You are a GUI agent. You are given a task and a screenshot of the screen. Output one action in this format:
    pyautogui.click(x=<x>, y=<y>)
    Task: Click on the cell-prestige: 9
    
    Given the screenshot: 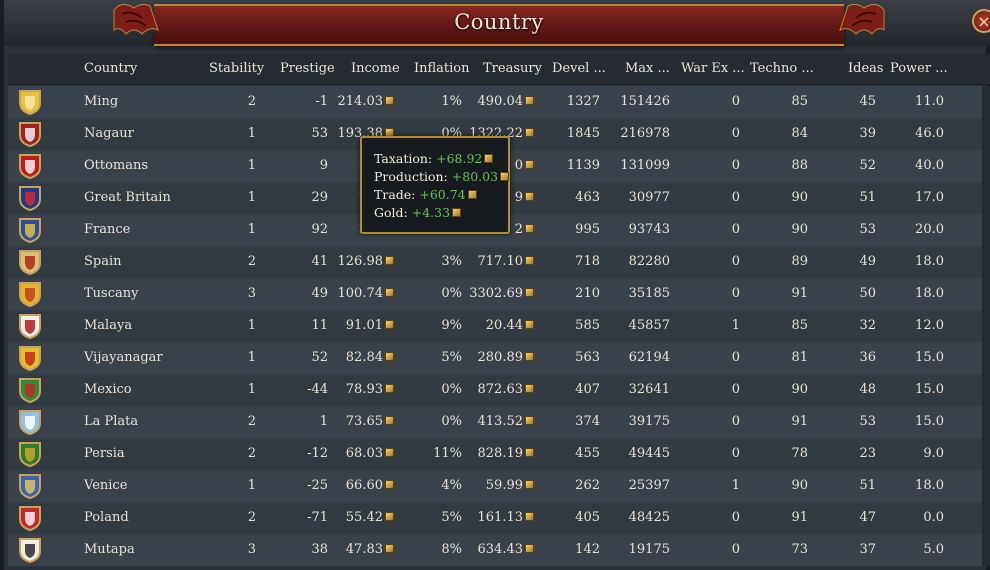 What is the action you would take?
    pyautogui.click(x=324, y=165)
    